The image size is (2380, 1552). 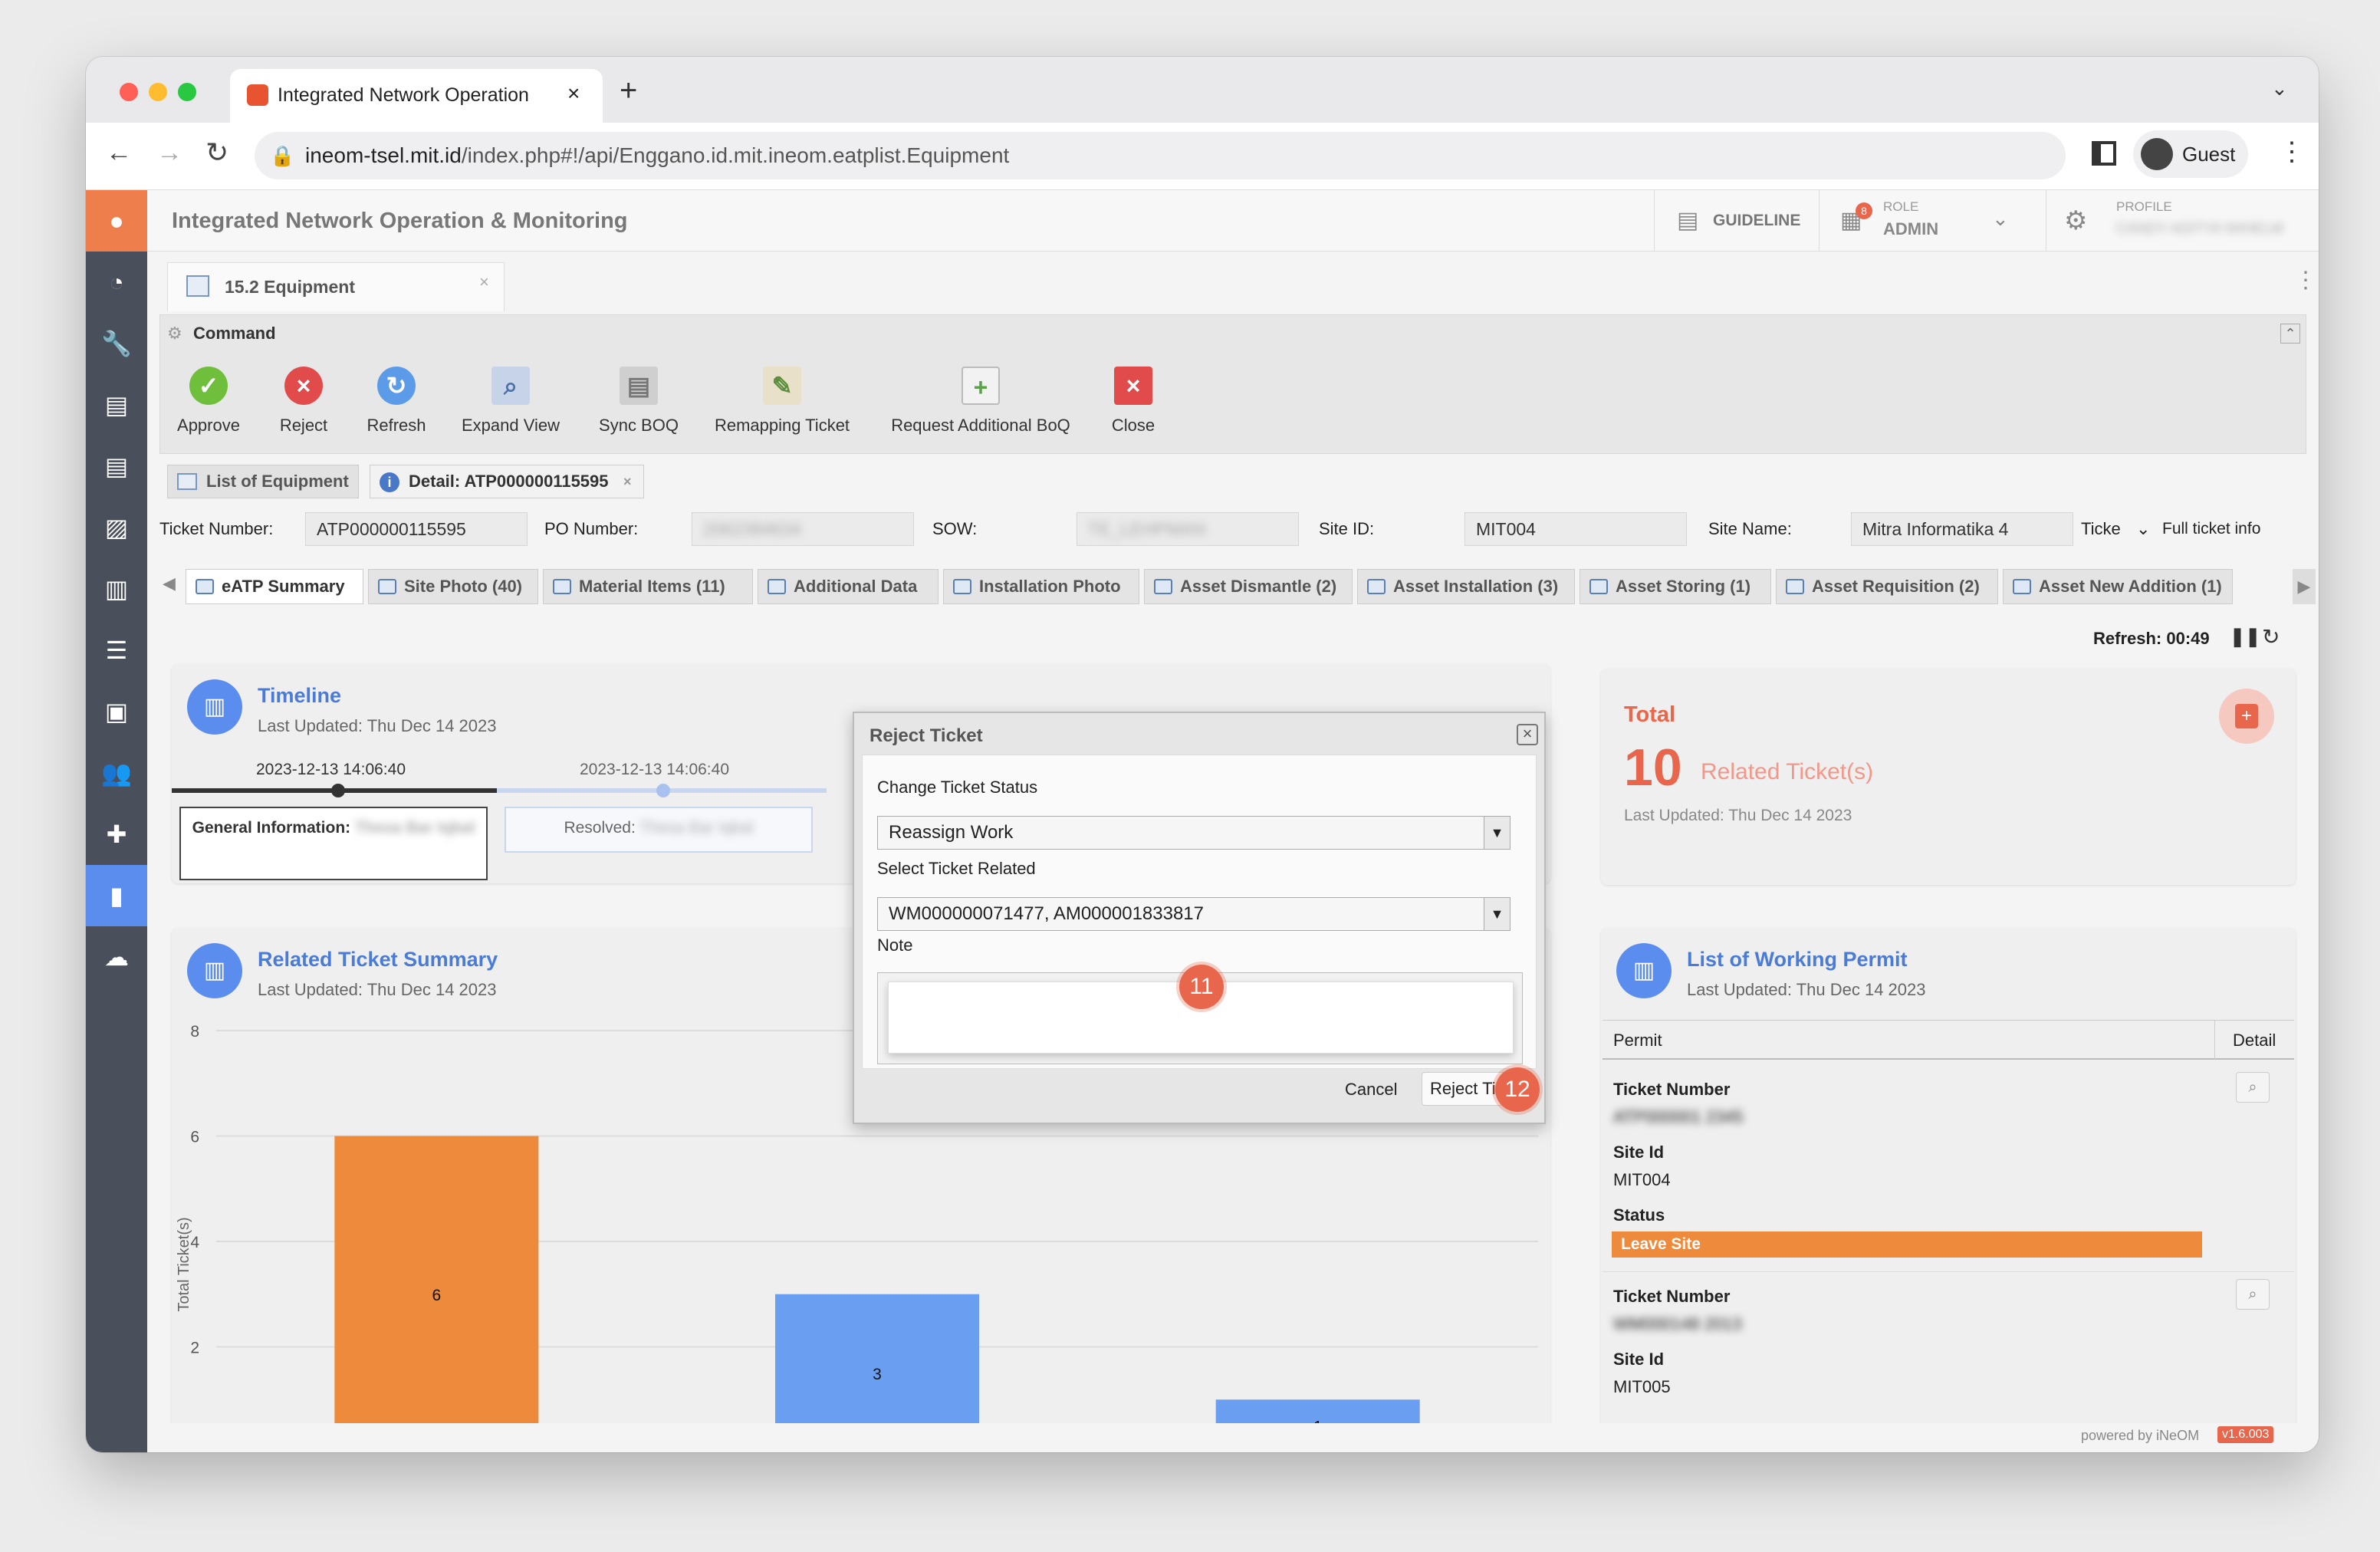 What do you see at coordinates (2143, 529) in the screenshot?
I see `full-info-chevron-icon: ⌄` at bounding box center [2143, 529].